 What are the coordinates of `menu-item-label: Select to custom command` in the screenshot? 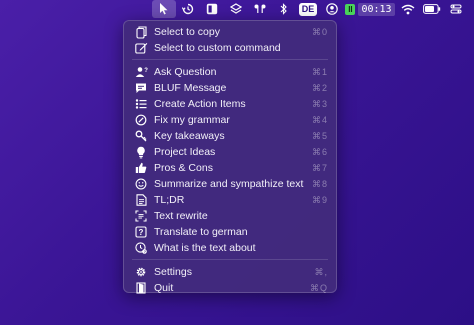 It's located at (217, 48).